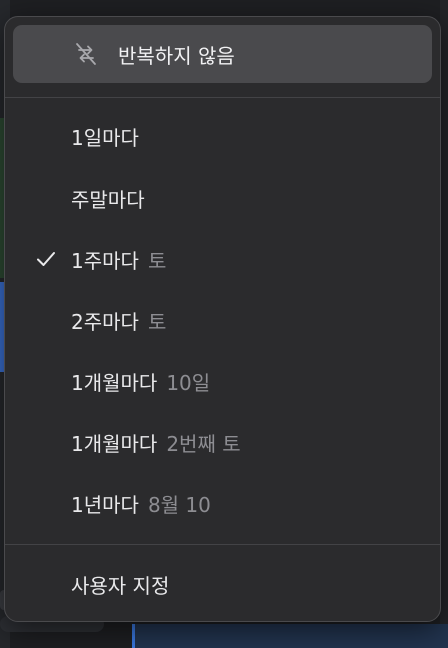 Image resolution: width=448 pixels, height=648 pixels. What do you see at coordinates (141, 503) in the screenshot?
I see `menu-item-text: 1년마다 8월 10` at bounding box center [141, 503].